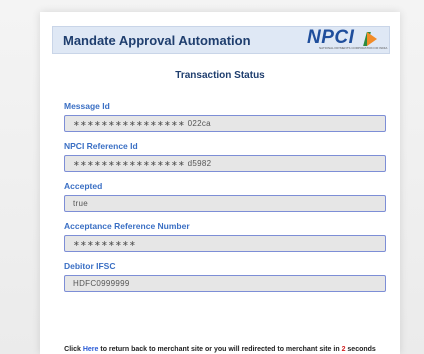  Describe the element at coordinates (353, 48) in the screenshot. I see `logo-tagline: NATIONAL PAYMENTS CORPORATION OF INDIA` at that location.